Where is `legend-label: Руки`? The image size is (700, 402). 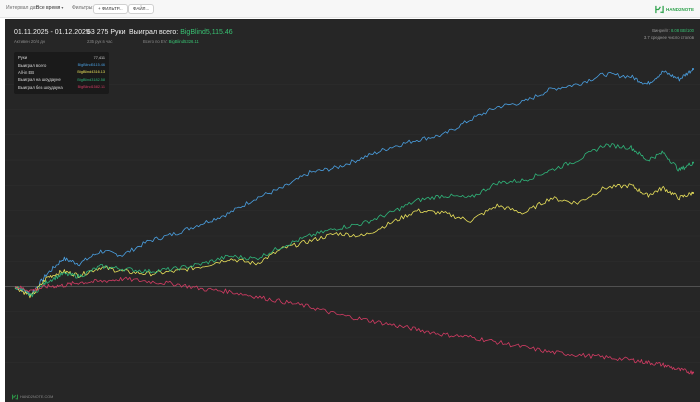
legend-label: Руки is located at coordinates (23, 58).